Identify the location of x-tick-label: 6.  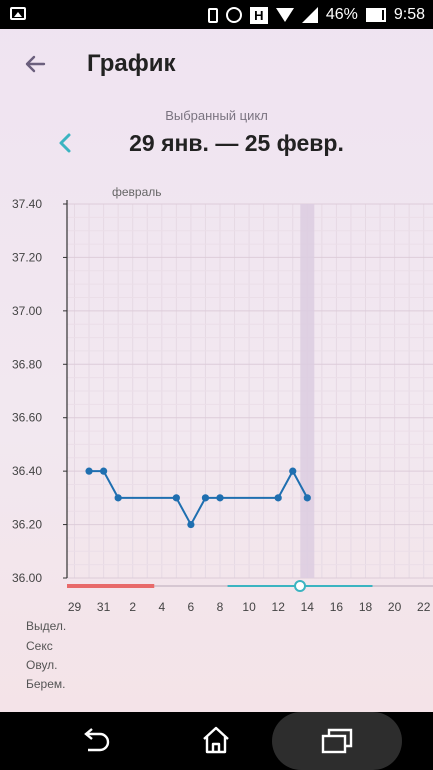
(191, 607).